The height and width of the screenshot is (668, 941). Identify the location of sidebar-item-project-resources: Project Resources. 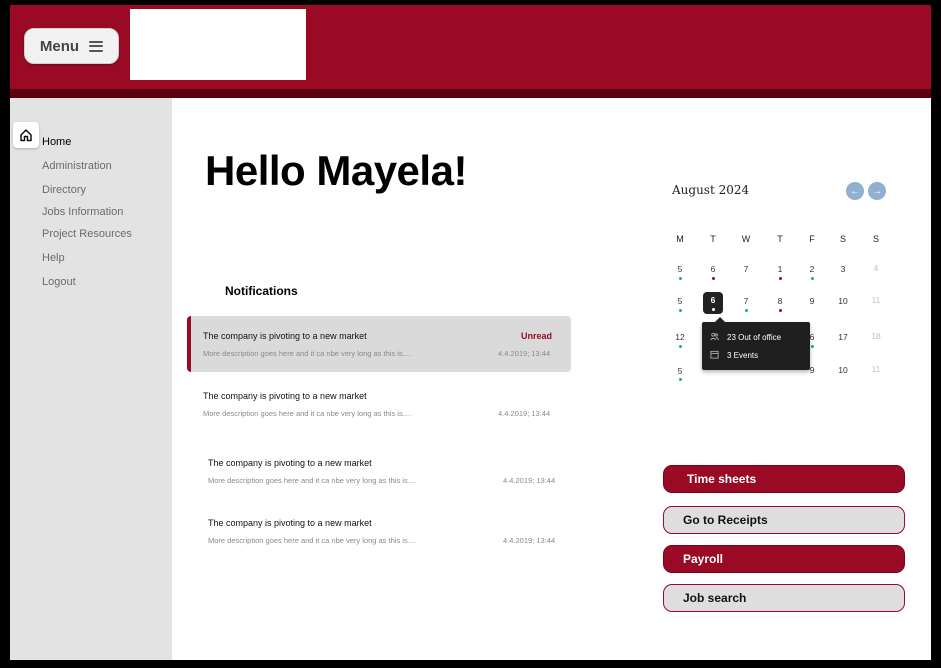
(87, 234).